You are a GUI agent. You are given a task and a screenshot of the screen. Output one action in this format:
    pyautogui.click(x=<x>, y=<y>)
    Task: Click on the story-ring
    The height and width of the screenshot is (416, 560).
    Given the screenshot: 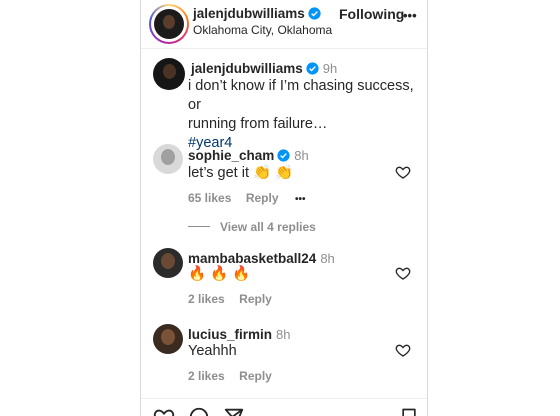 What is the action you would take?
    pyautogui.click(x=169, y=24)
    